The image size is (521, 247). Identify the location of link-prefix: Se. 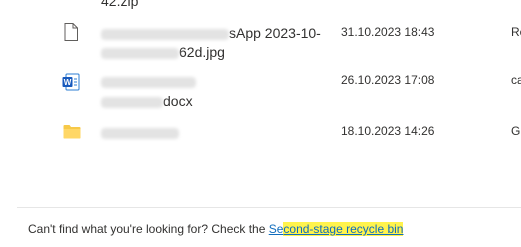
(276, 229).